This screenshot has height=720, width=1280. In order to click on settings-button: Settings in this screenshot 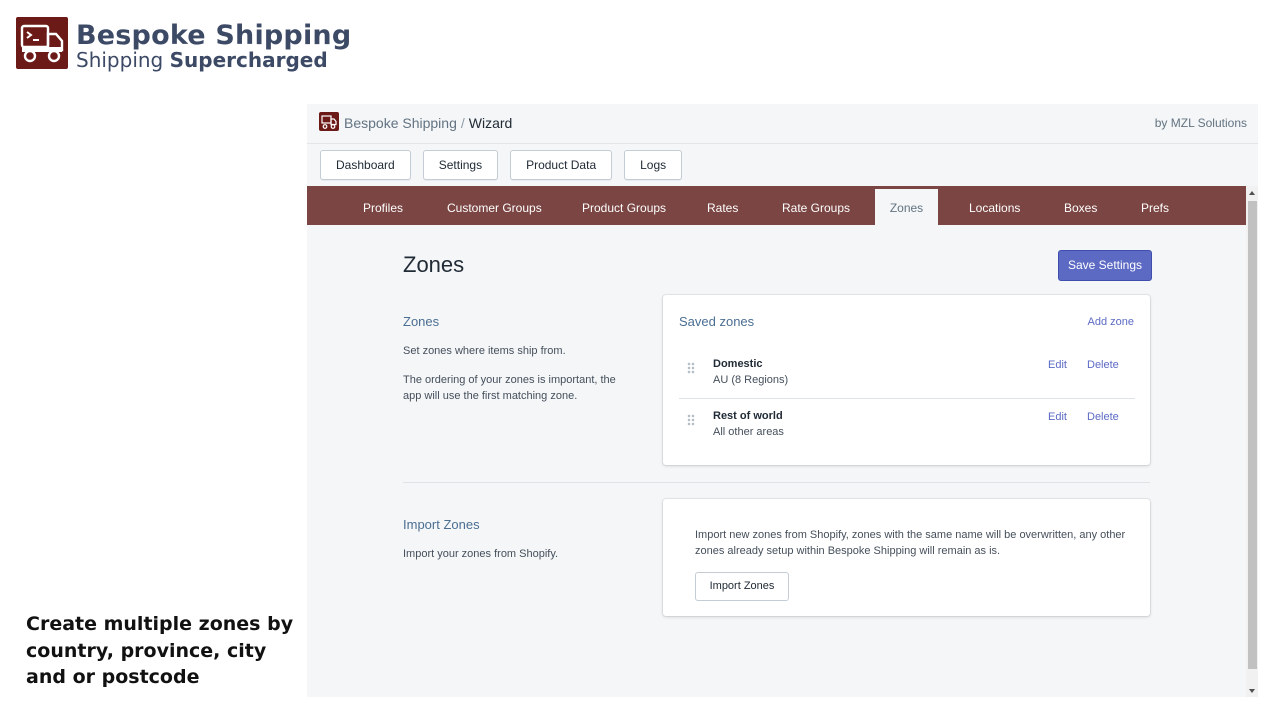, I will do `click(460, 165)`.